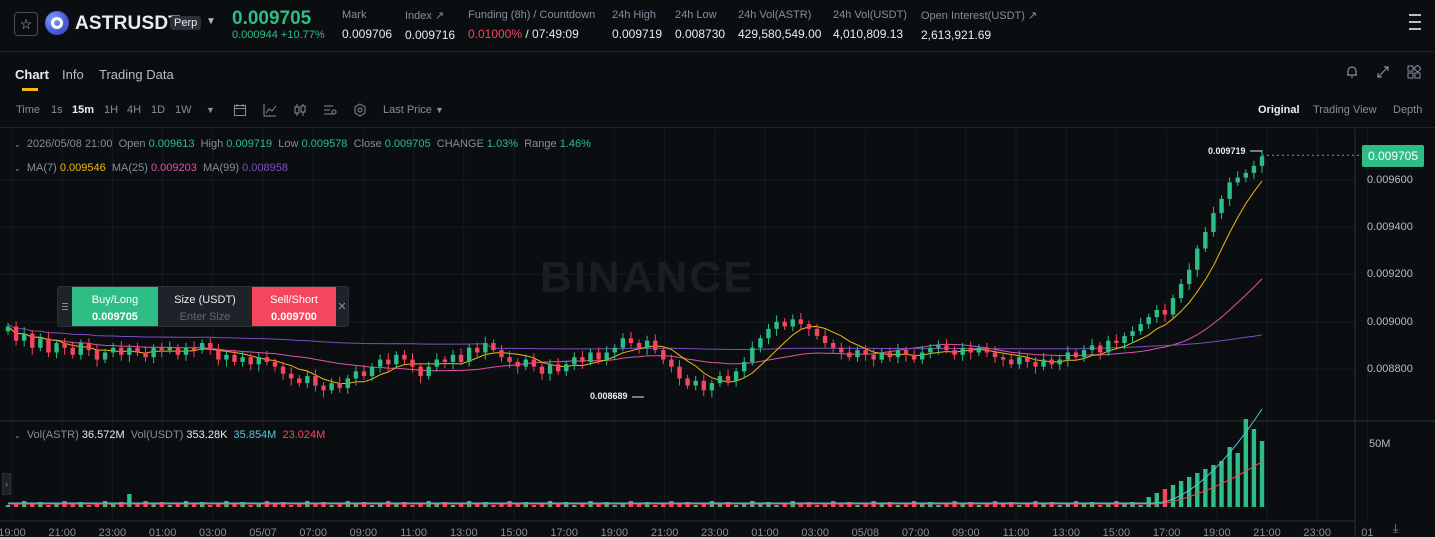 Image resolution: width=1435 pixels, height=537 pixels. What do you see at coordinates (514, 532) in the screenshot?
I see `time-axis-label: 15:00` at bounding box center [514, 532].